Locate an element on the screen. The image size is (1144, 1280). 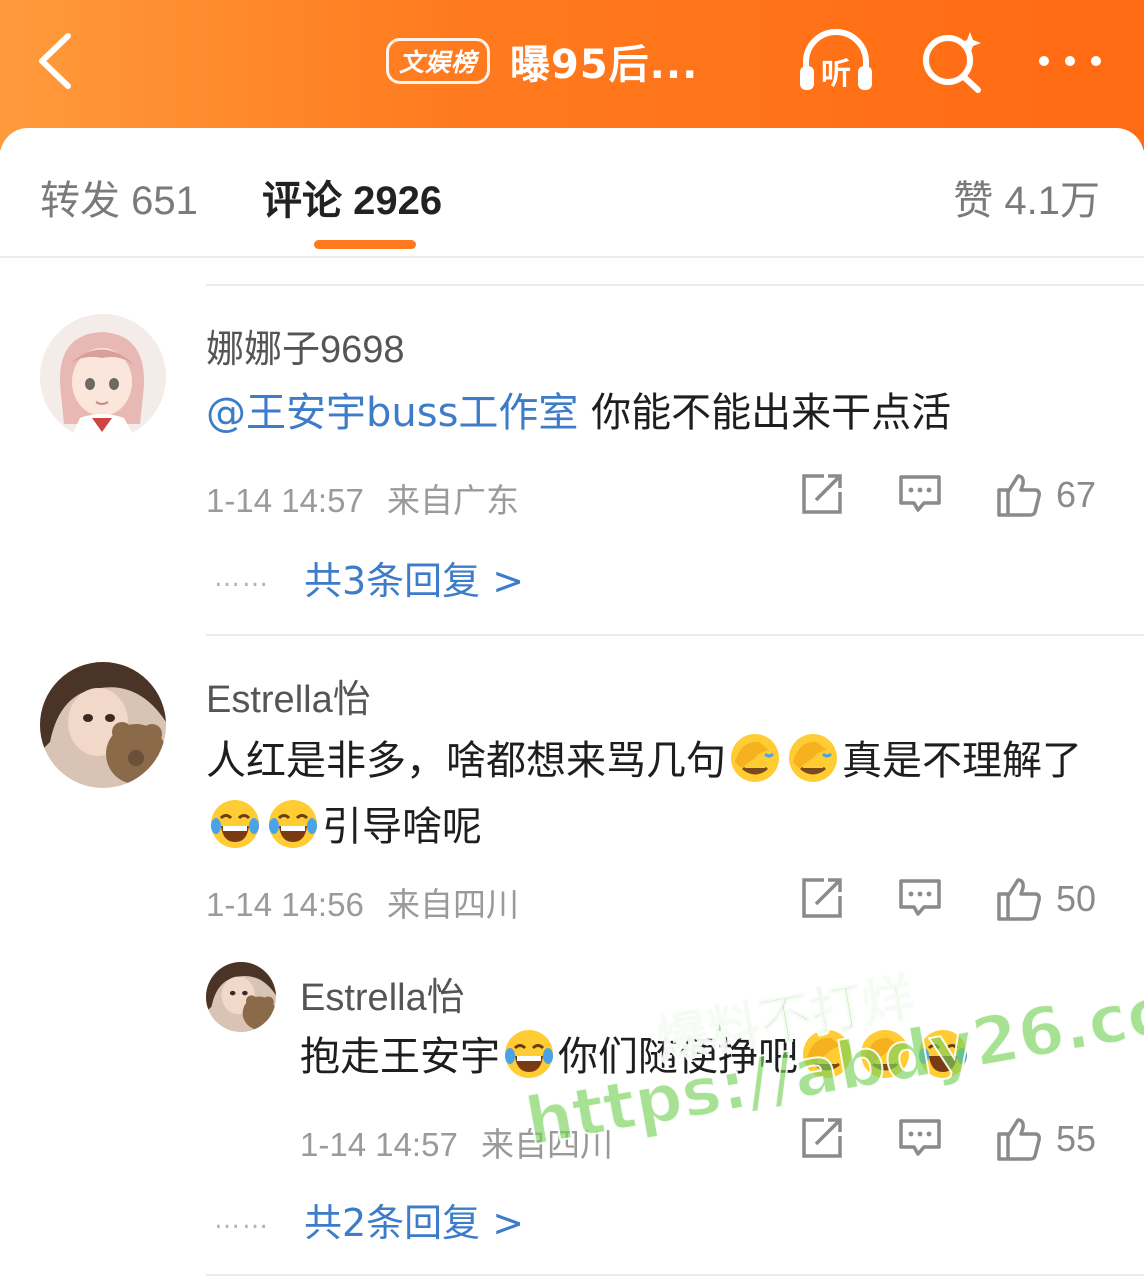
tab-likes: 赞 4.1万 is located at coordinates (1026, 197).